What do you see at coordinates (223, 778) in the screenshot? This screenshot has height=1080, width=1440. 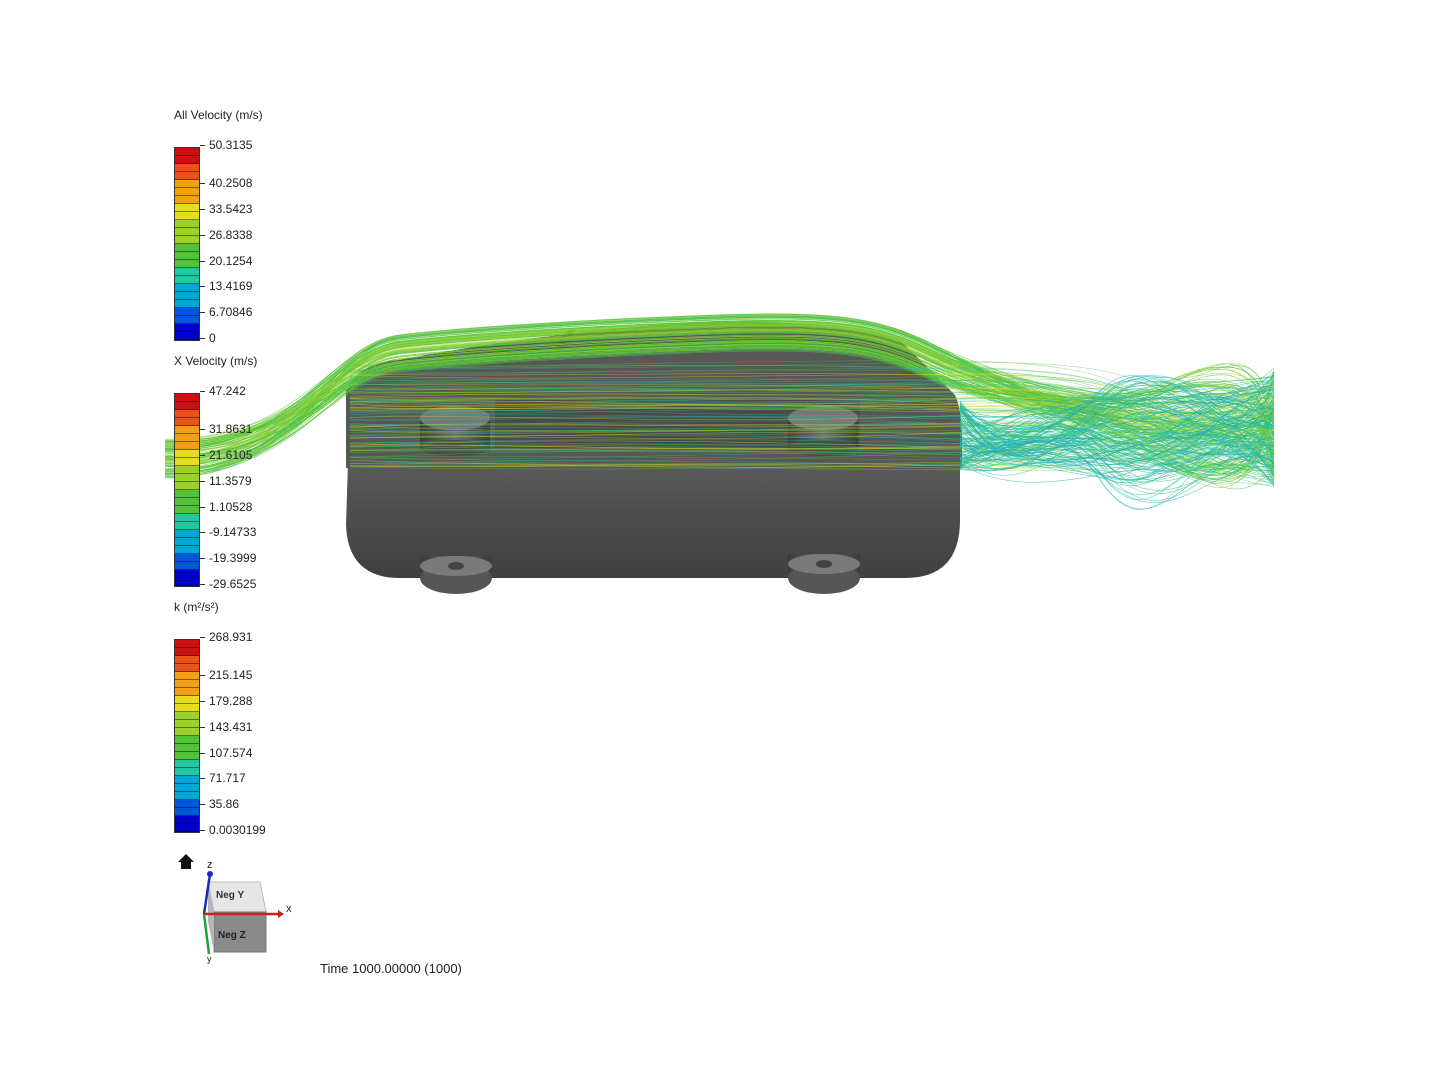 I see `legend-tick: 71.717` at bounding box center [223, 778].